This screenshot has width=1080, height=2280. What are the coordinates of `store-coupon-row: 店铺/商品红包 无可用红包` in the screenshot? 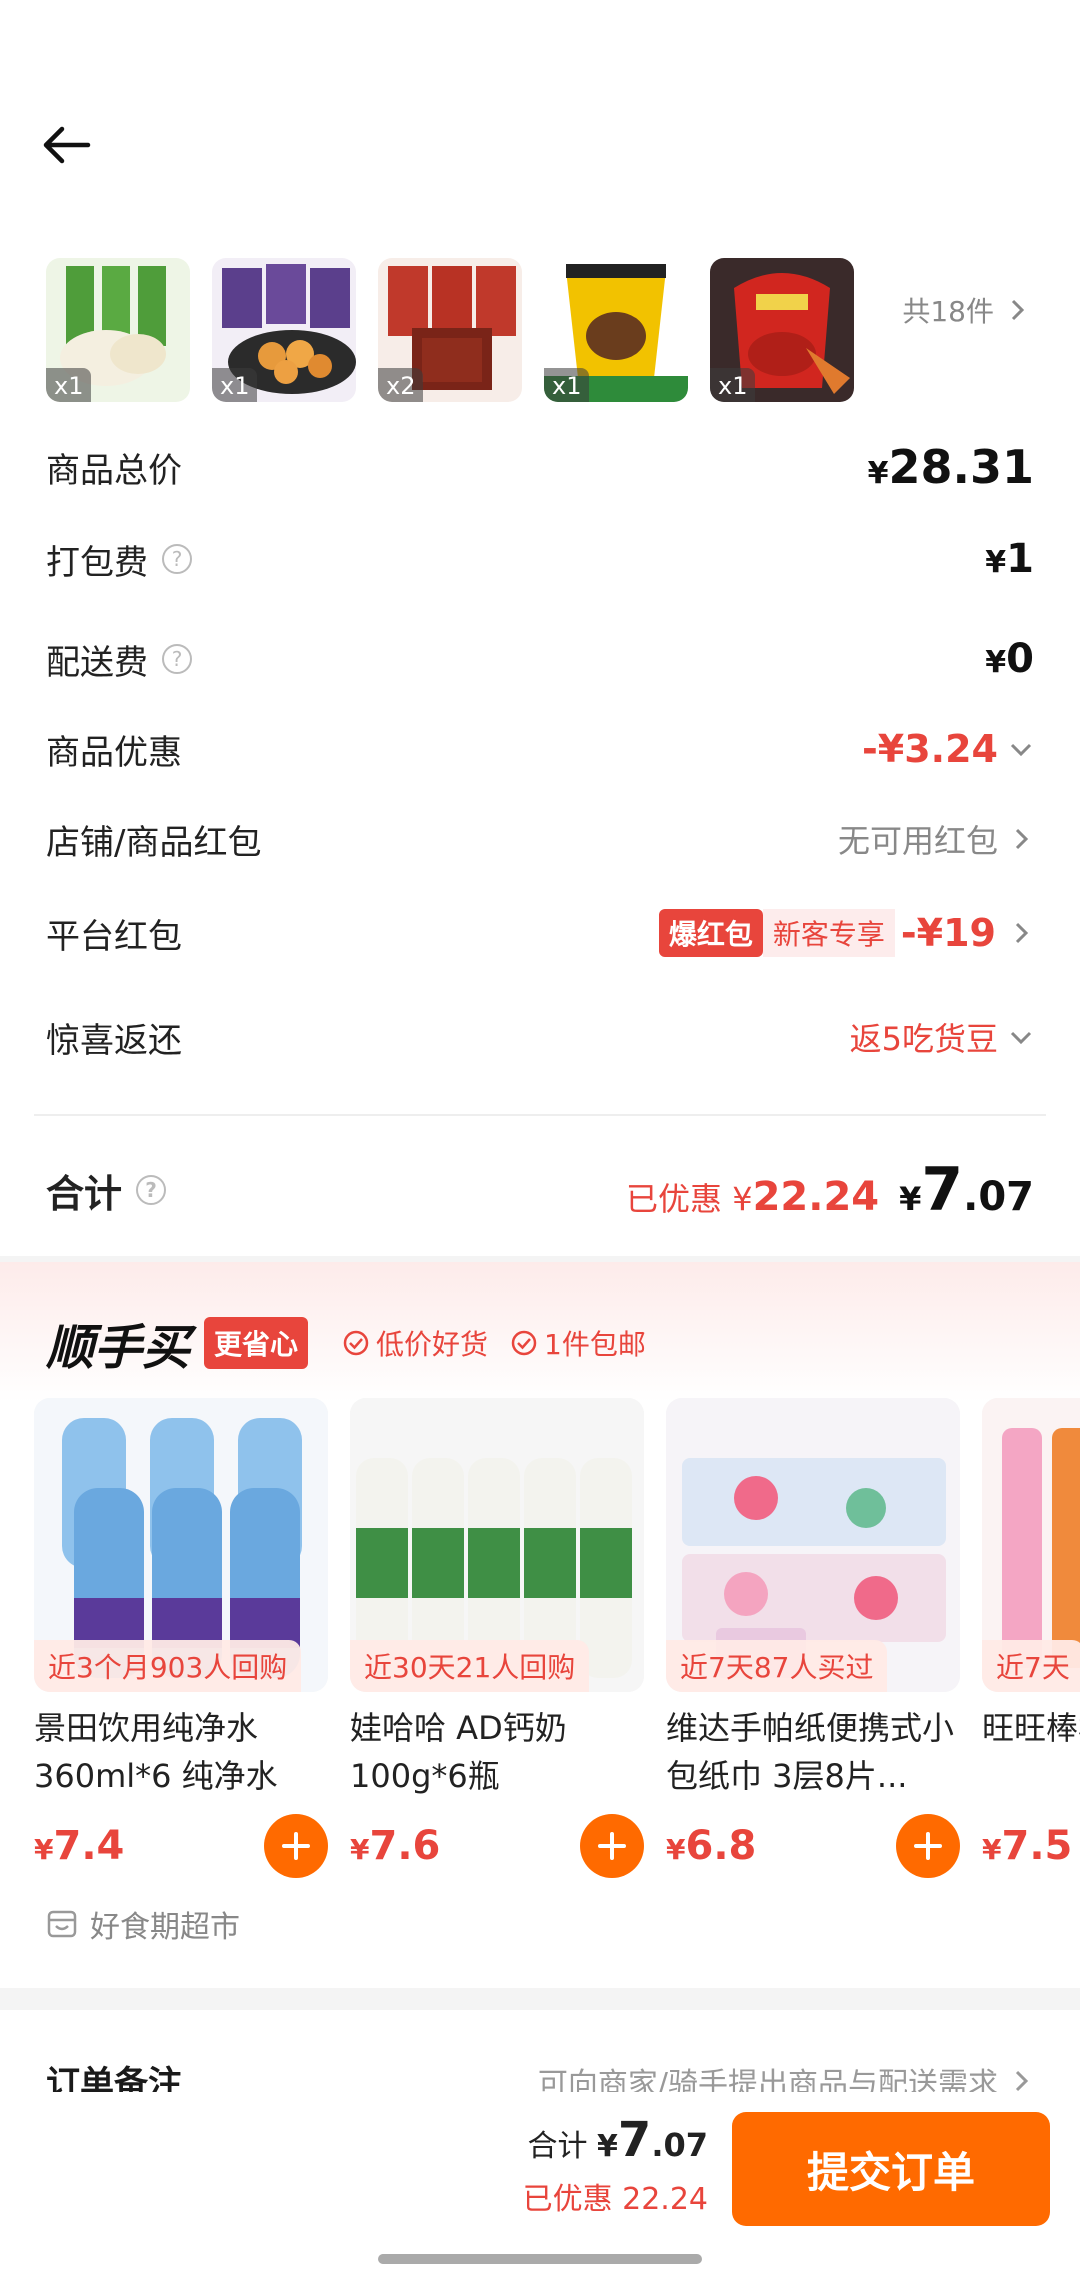 It's located at (540, 839).